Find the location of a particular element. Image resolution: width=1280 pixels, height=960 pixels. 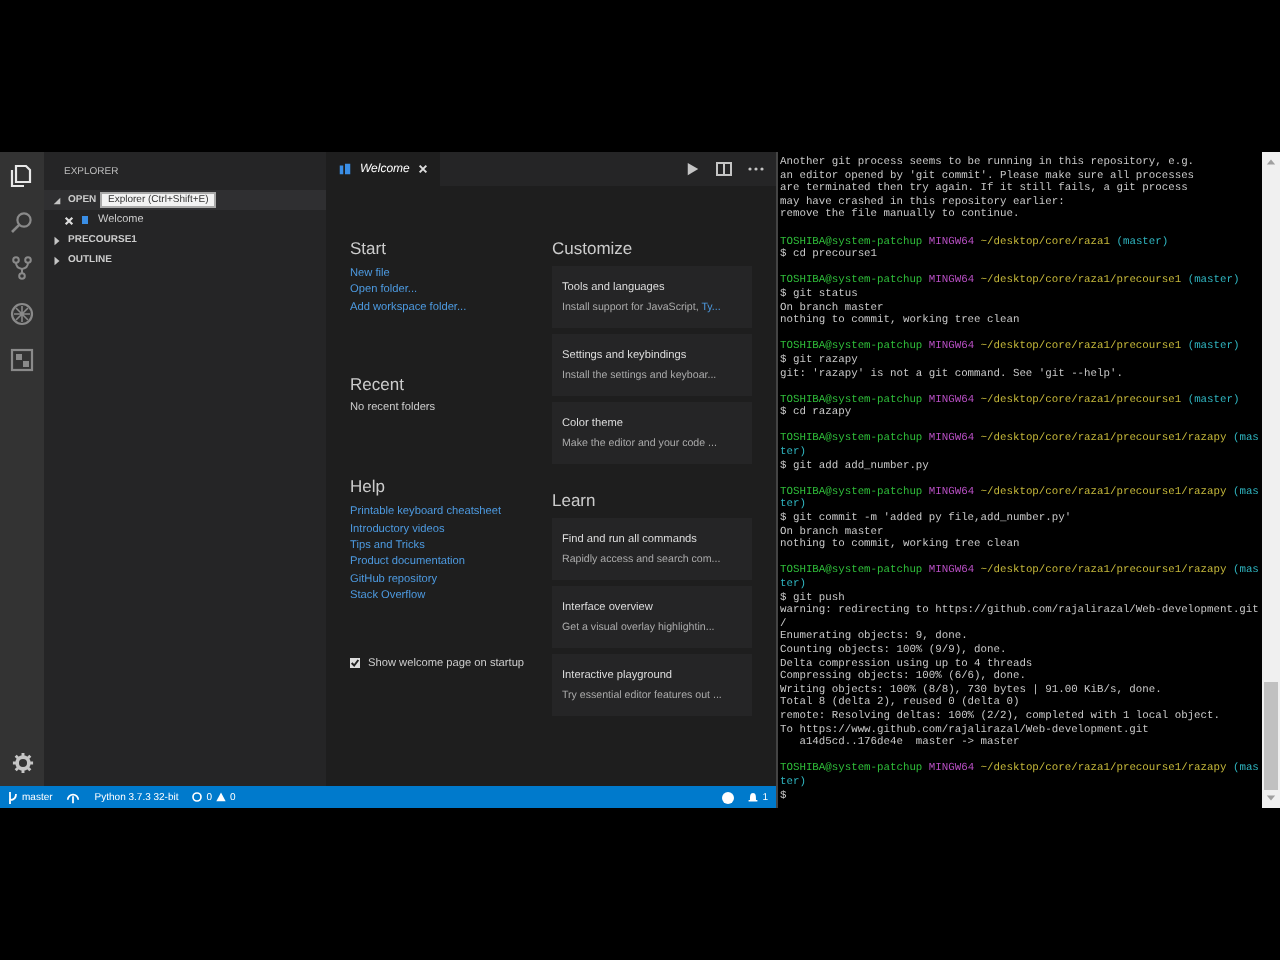

extensions-icon is located at coordinates (22, 360).